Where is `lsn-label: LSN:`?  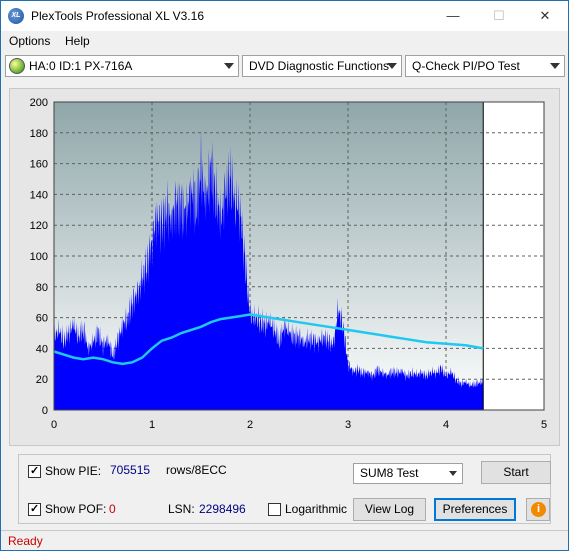
lsn-label: LSN: is located at coordinates (181, 509).